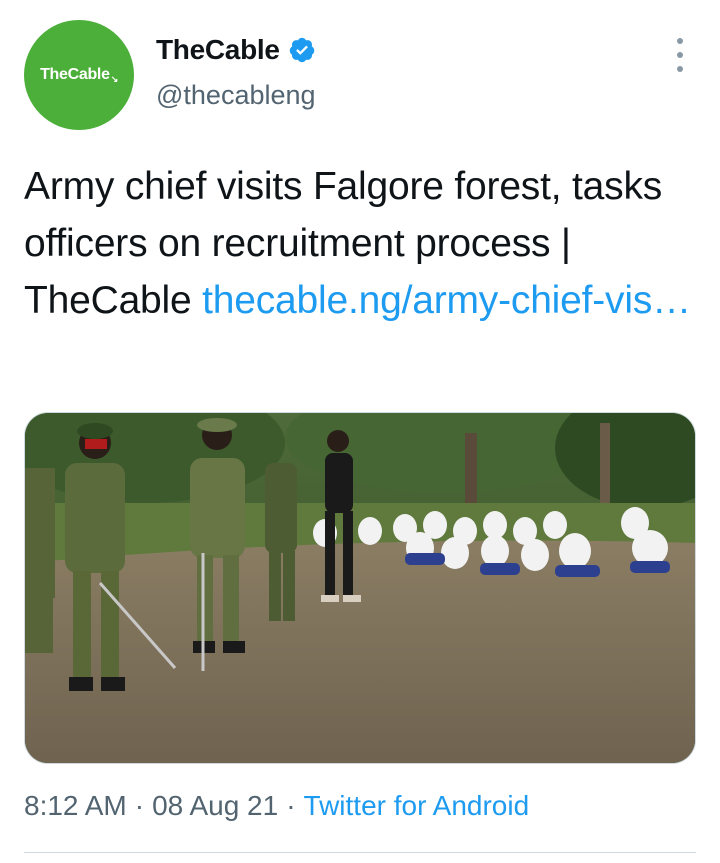  What do you see at coordinates (75, 805) in the screenshot?
I see `tweet-time: 8:12 AM` at bounding box center [75, 805].